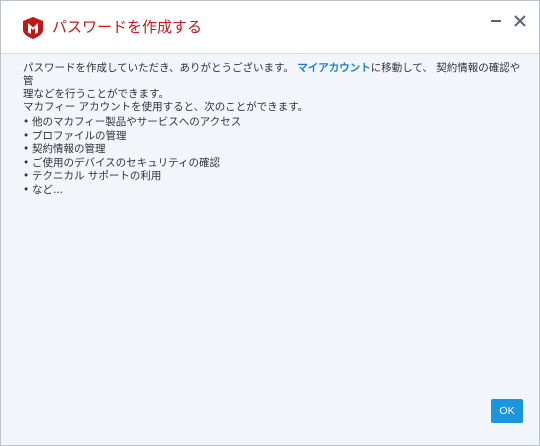 Image resolution: width=540 pixels, height=446 pixels. I want to click on intro-text: パスワードを作成していただき、ありがとうございます。, so click(158, 68).